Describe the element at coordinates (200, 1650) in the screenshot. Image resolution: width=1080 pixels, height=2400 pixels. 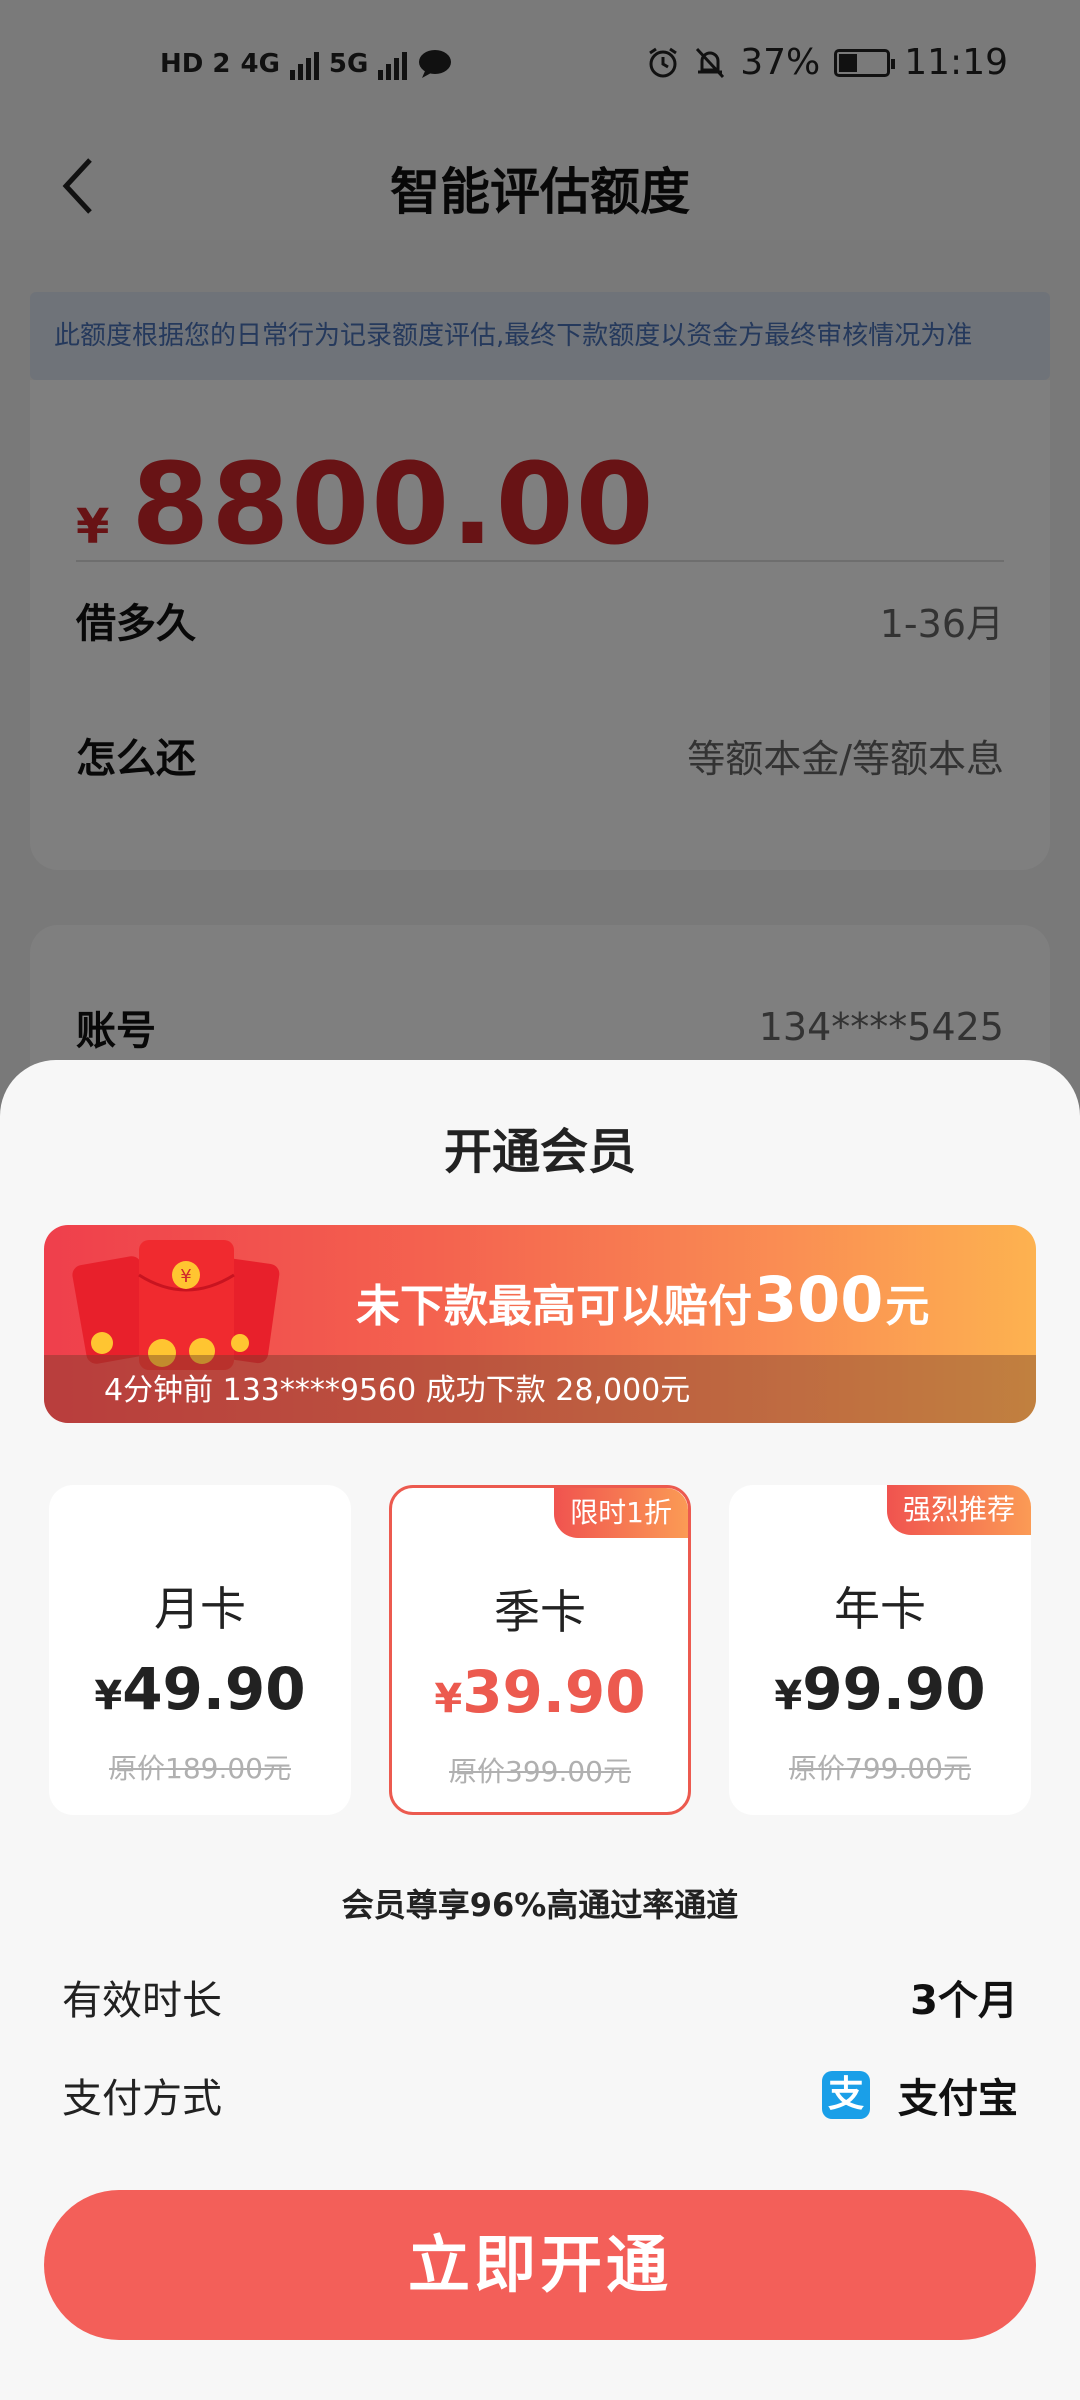
I see `plan-card-monthly: 月卡 ¥49.90 原价189.00元` at that location.